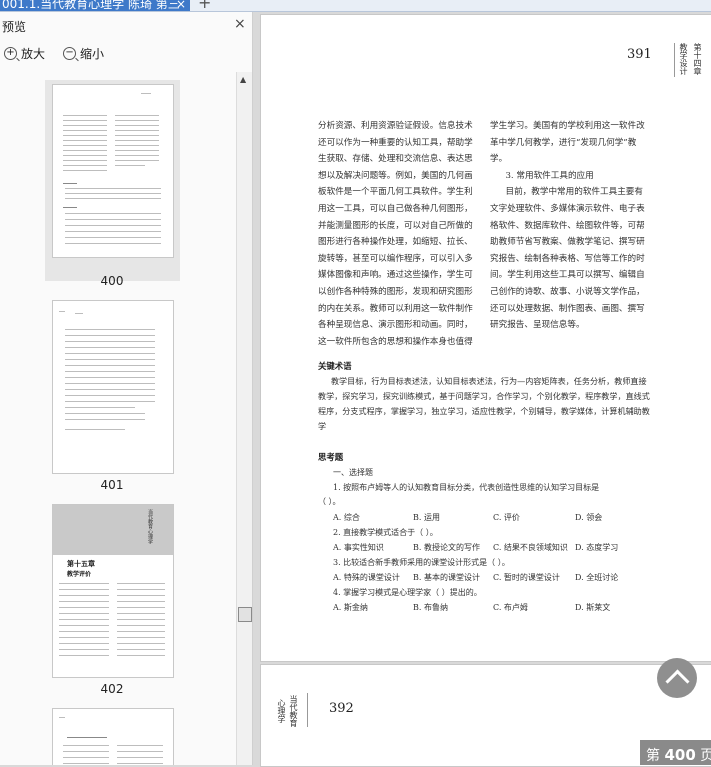 This screenshot has height=767, width=711. What do you see at coordinates (353, 472) in the screenshot?
I see `section-choice-heading: 一、选择题` at bounding box center [353, 472].